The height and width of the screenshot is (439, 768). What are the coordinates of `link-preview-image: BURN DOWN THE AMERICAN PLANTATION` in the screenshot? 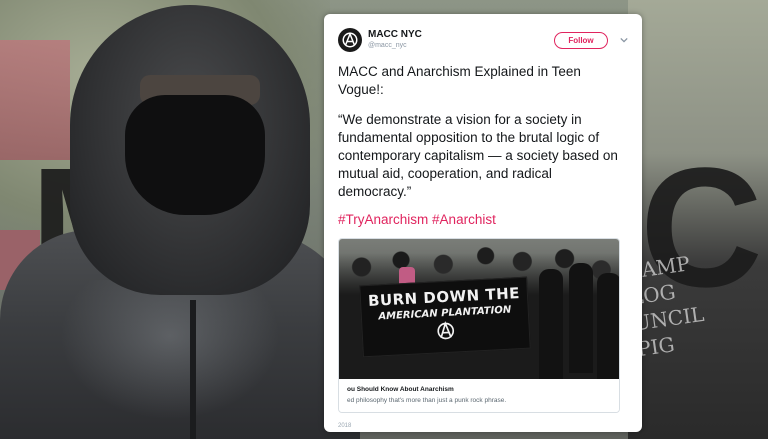 It's located at (479, 309).